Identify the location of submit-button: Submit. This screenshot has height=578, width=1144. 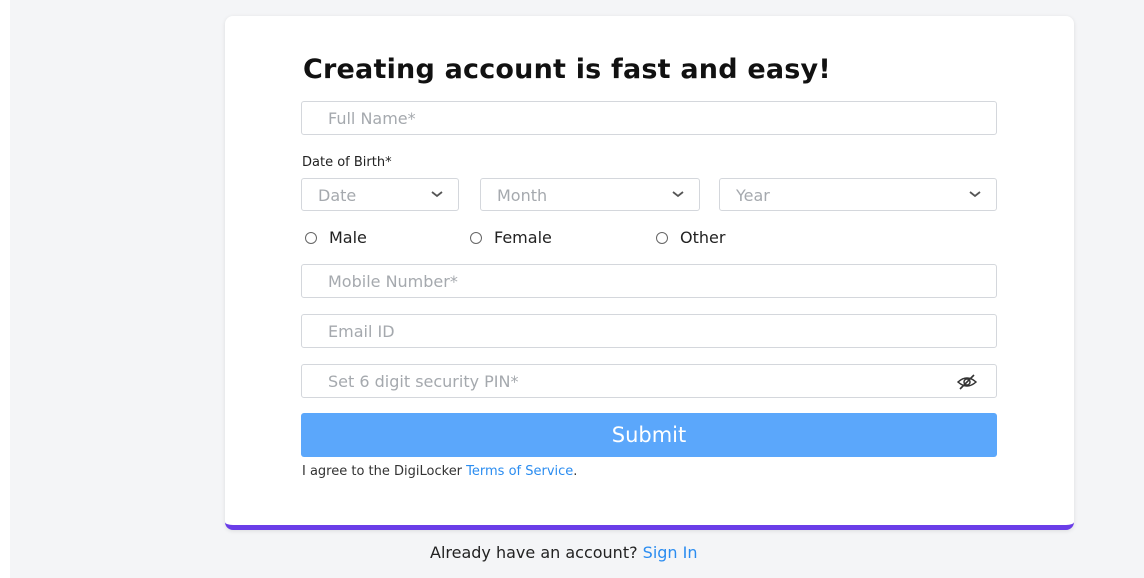
(649, 435).